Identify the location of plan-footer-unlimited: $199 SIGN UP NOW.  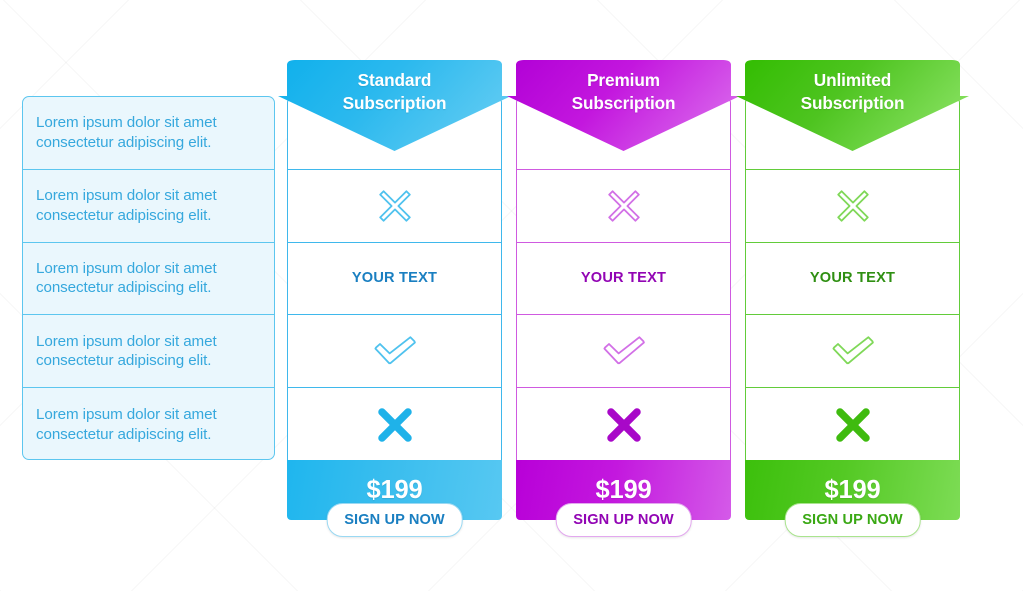
(852, 498).